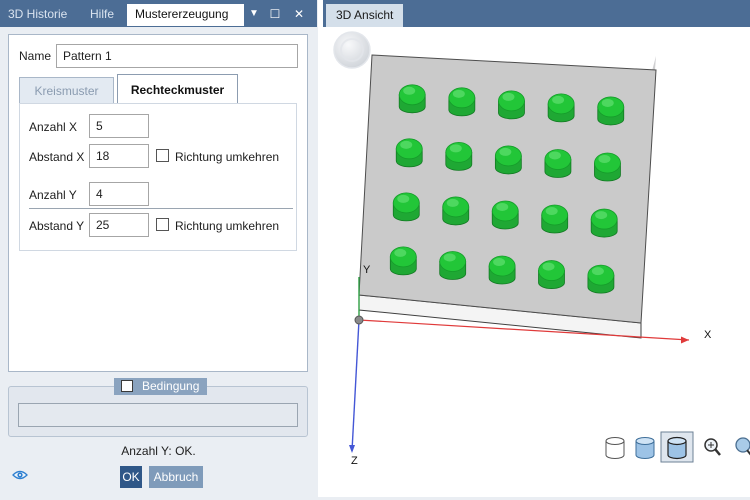  Describe the element at coordinates (20, 476) in the screenshot. I see `eye-icon` at that location.